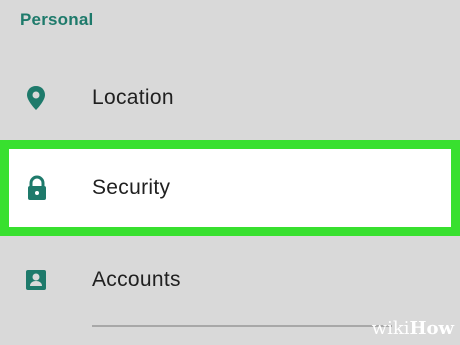 This screenshot has width=460, height=345. Describe the element at coordinates (133, 97) in the screenshot. I see `settings-item-label: Location` at that location.